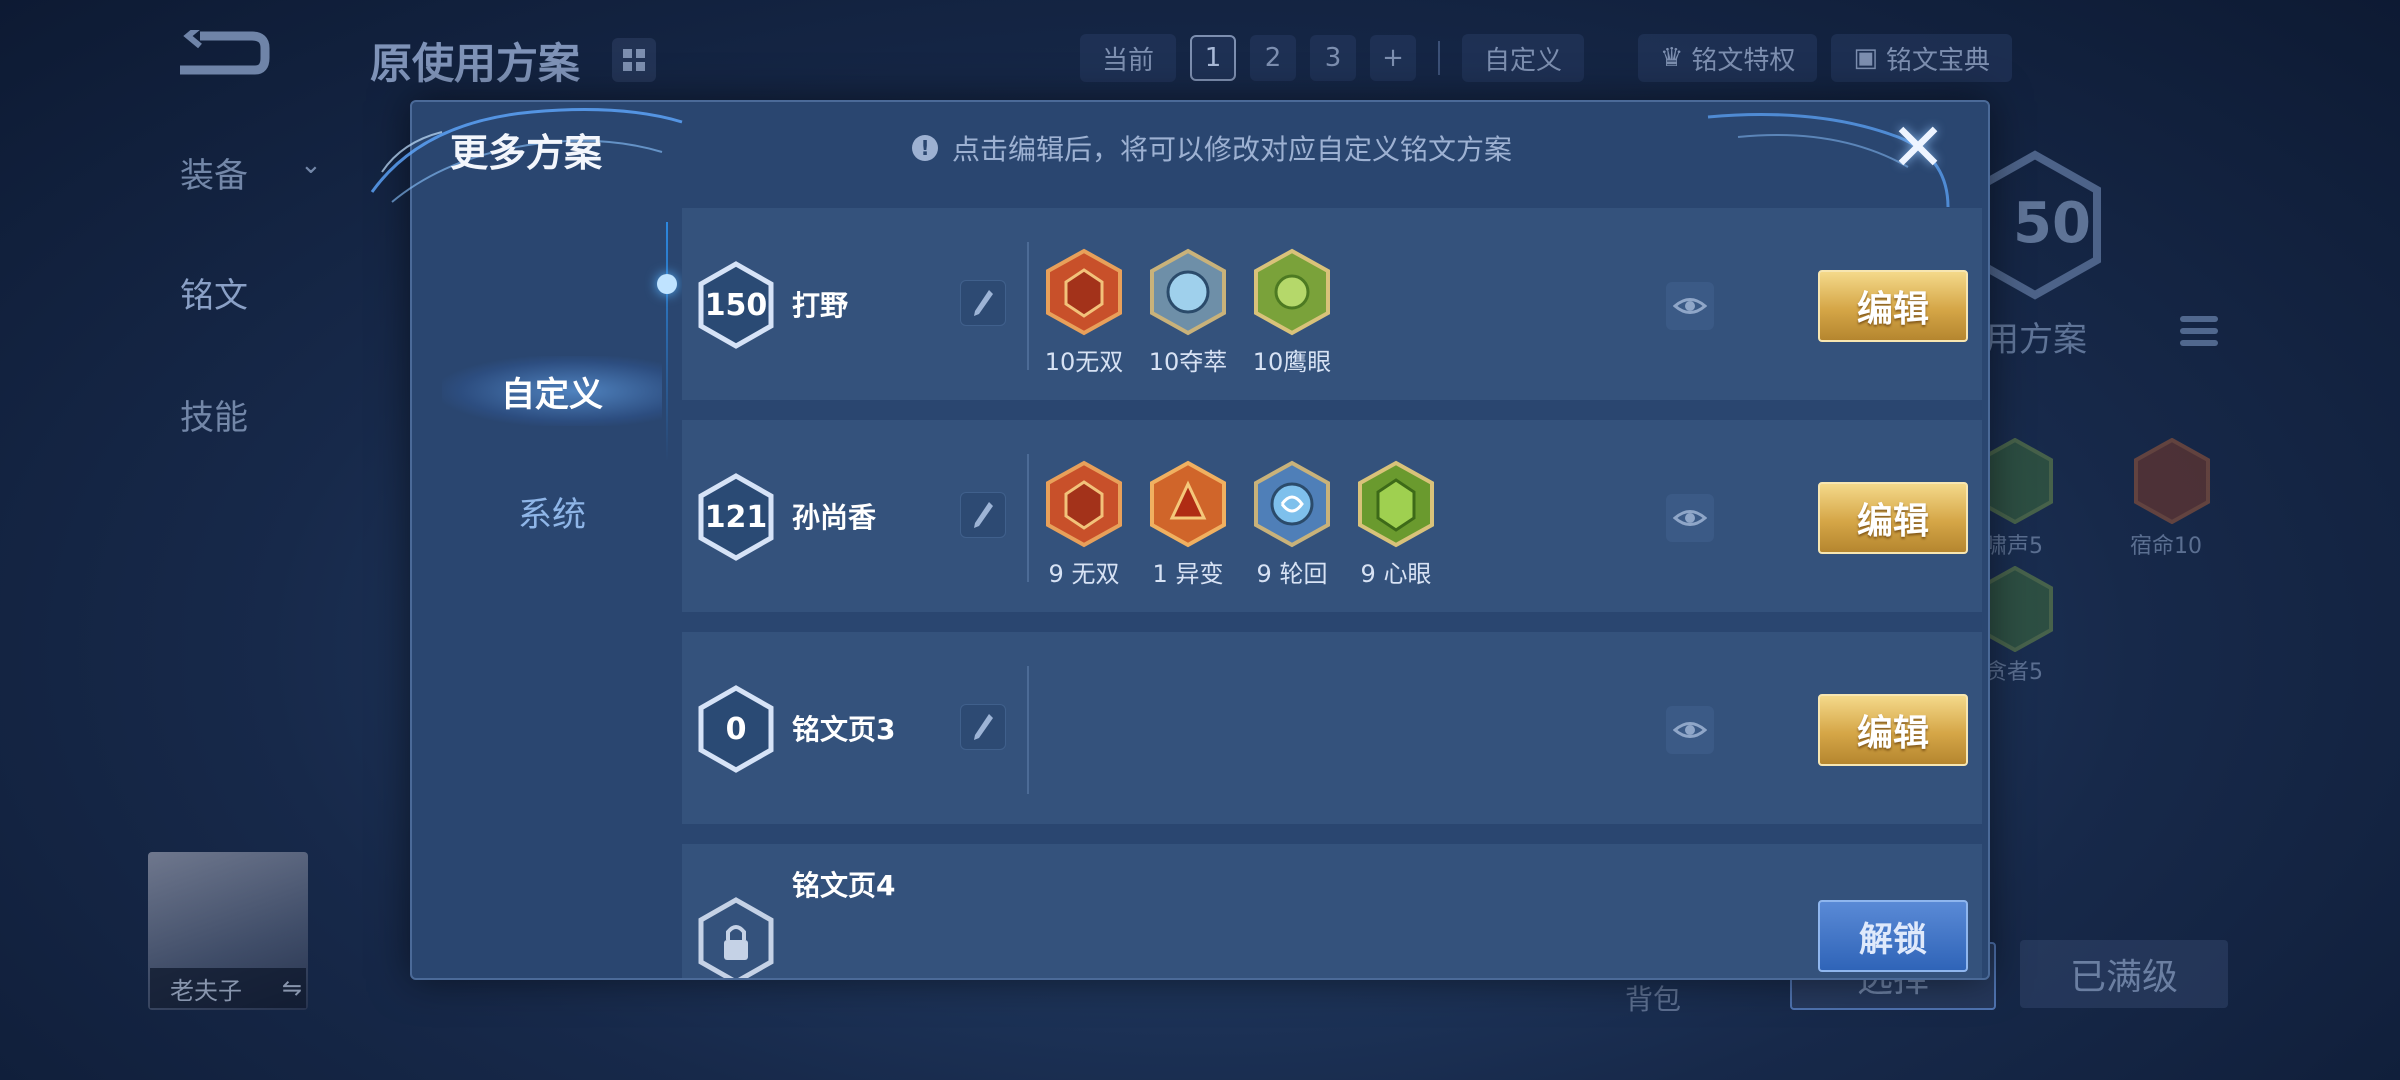  What do you see at coordinates (1333, 58) in the screenshot?
I see `page-3-button: 3` at bounding box center [1333, 58].